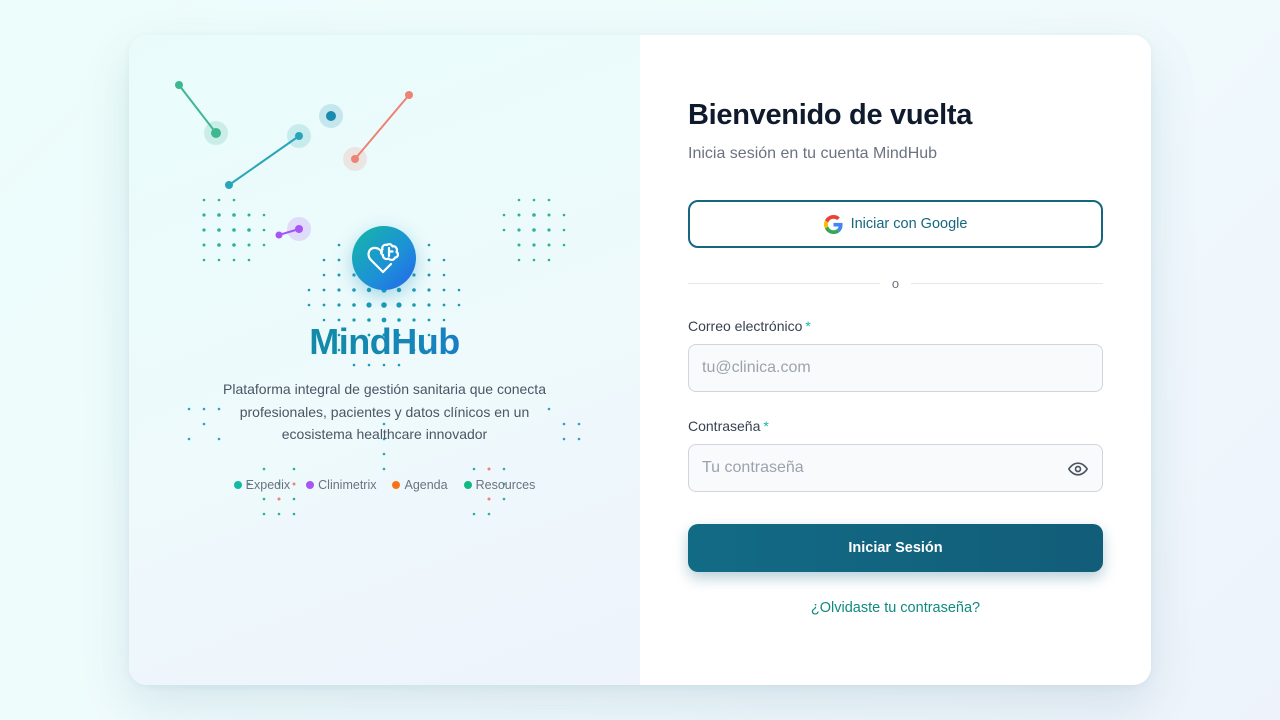 The height and width of the screenshot is (720, 1280). I want to click on email-label: Correo electrónico *, so click(749, 326).